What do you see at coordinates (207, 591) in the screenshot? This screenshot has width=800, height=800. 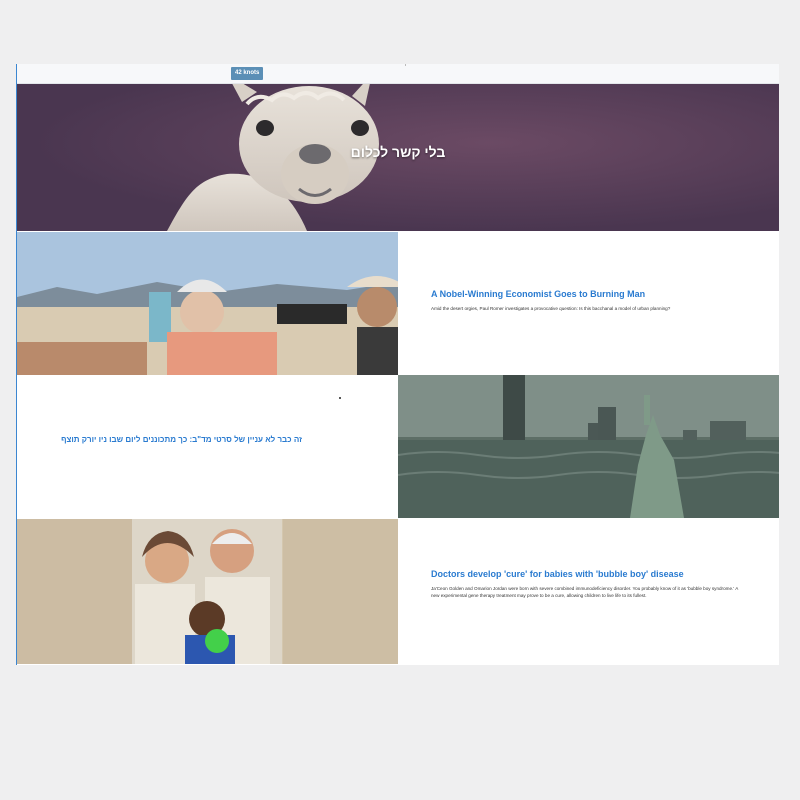 I see `bubble-boy-image` at bounding box center [207, 591].